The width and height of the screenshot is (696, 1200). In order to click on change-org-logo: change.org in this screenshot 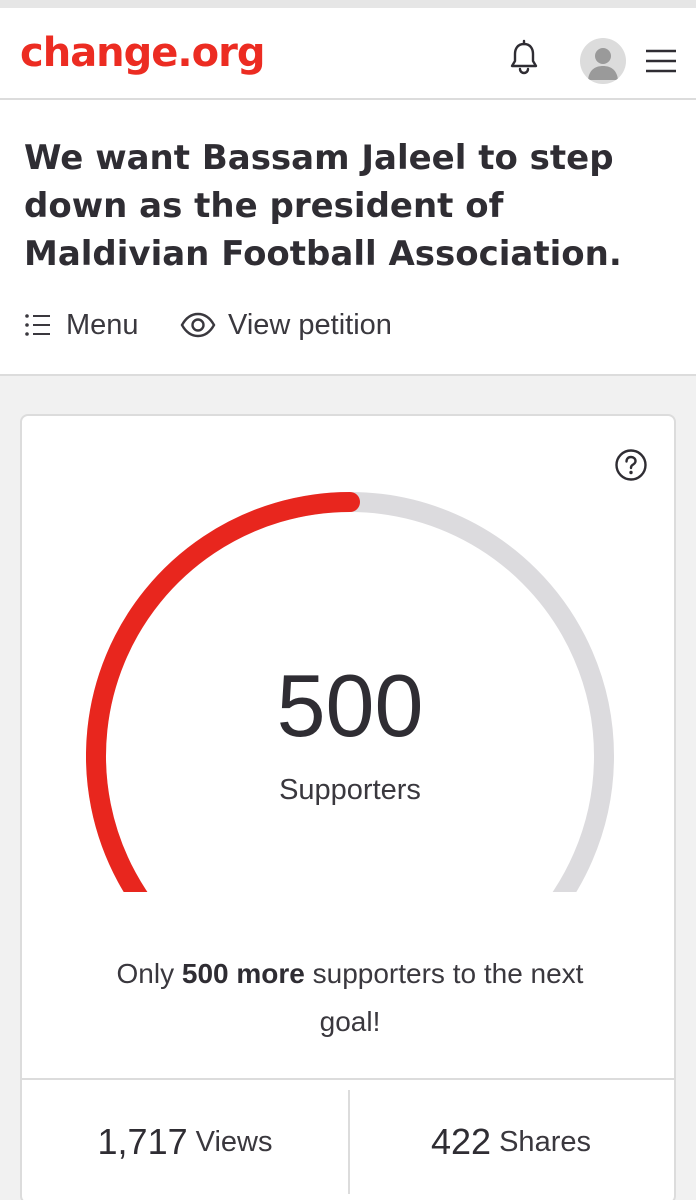, I will do `click(142, 53)`.